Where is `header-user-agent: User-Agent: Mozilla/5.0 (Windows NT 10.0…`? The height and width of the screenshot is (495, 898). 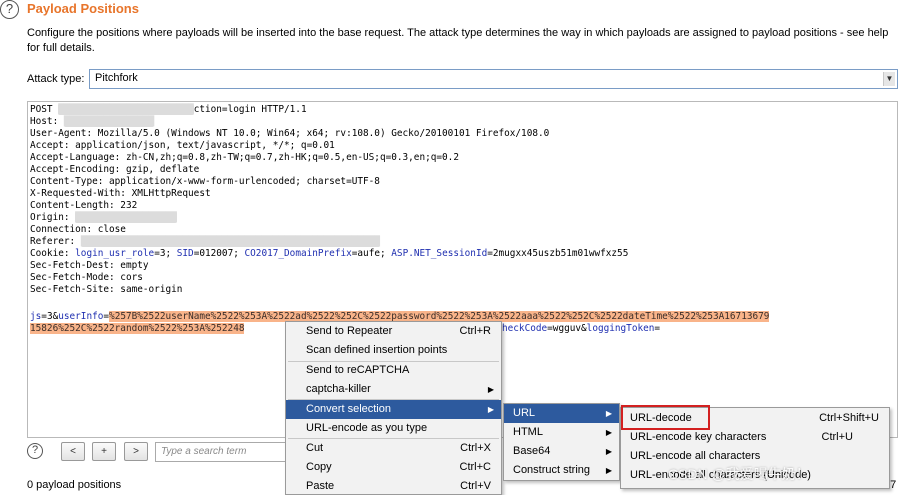
header-user-agent: User-Agent: Mozilla/5.0 (Windows NT 10.0… is located at coordinates (290, 133).